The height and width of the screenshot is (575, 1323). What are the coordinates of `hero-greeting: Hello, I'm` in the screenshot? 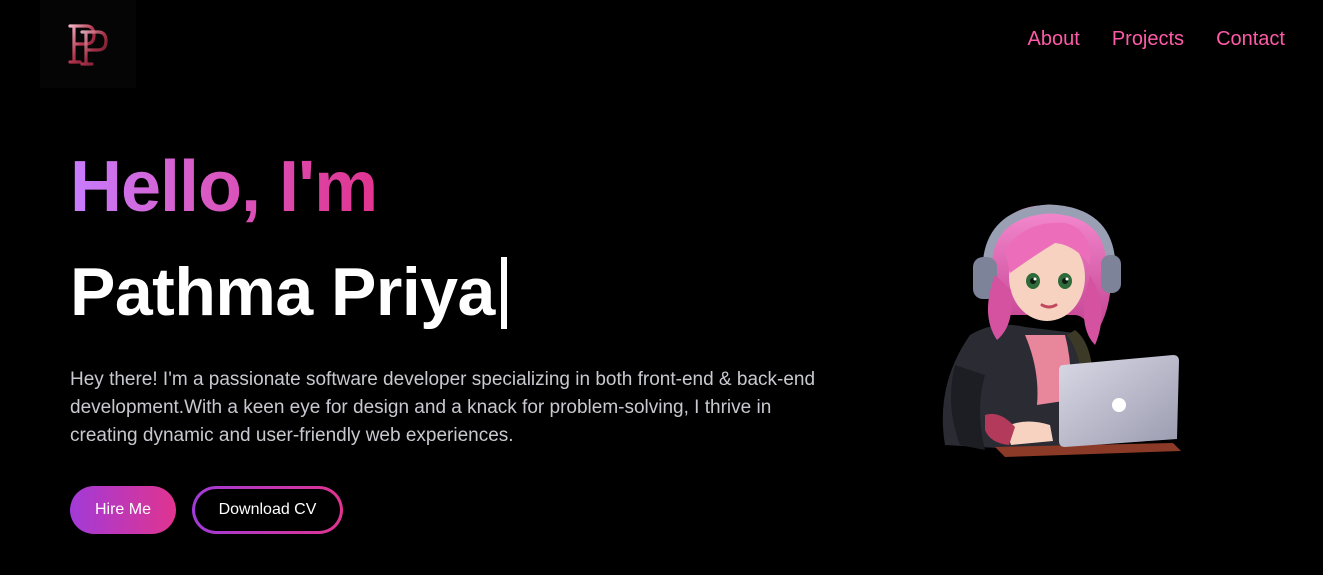 It's located at (224, 187).